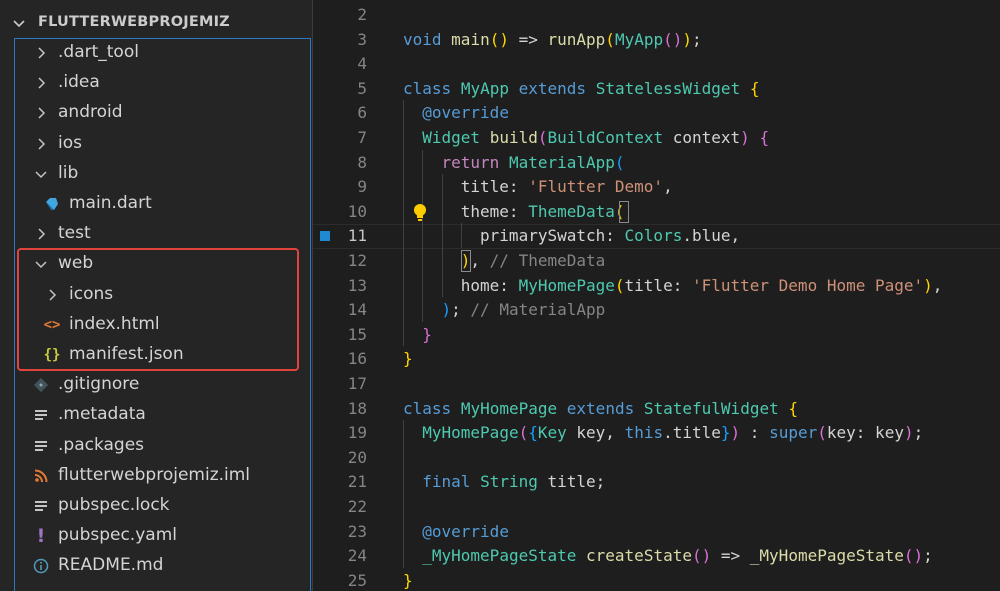  Describe the element at coordinates (156, 144) in the screenshot. I see `tree-item: ios` at that location.